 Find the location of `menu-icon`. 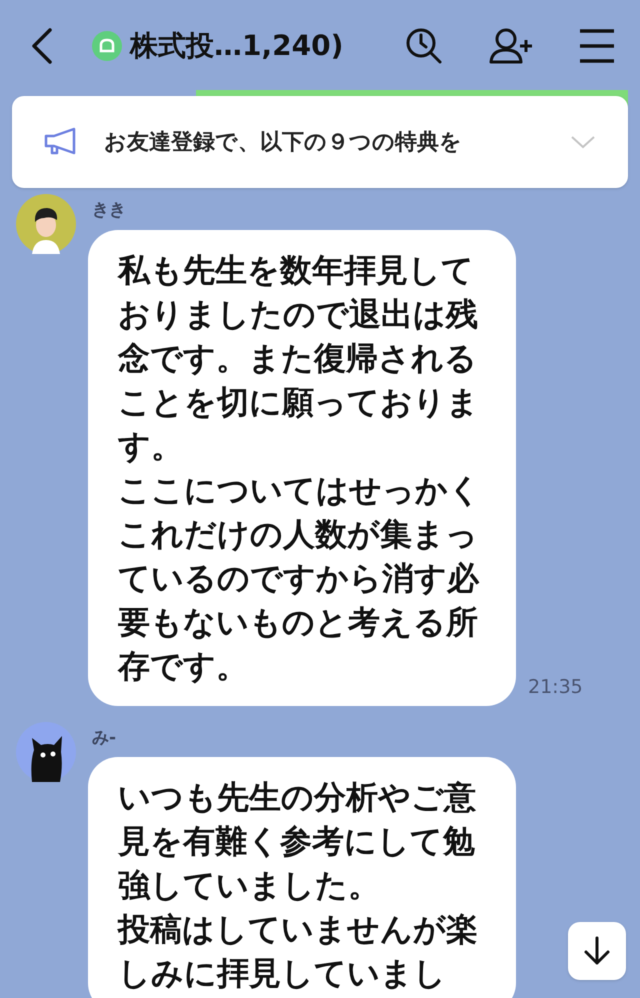

menu-icon is located at coordinates (597, 46).